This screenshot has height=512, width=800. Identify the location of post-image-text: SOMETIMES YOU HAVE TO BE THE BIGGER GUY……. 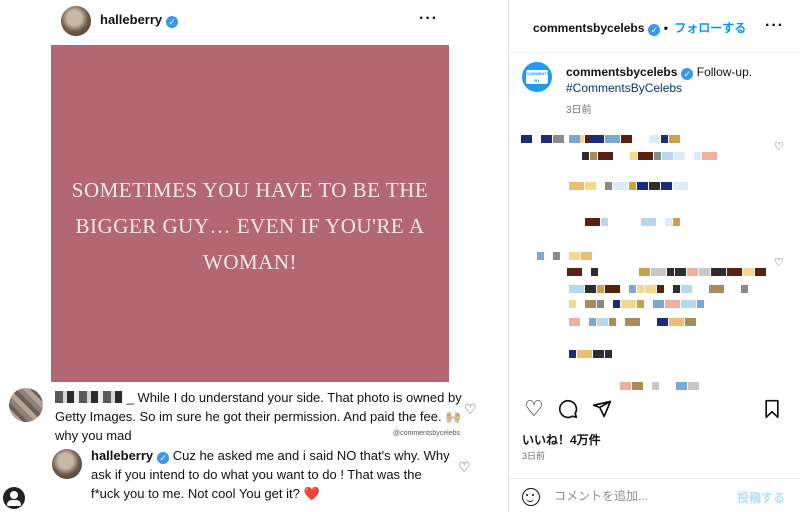
(250, 226).